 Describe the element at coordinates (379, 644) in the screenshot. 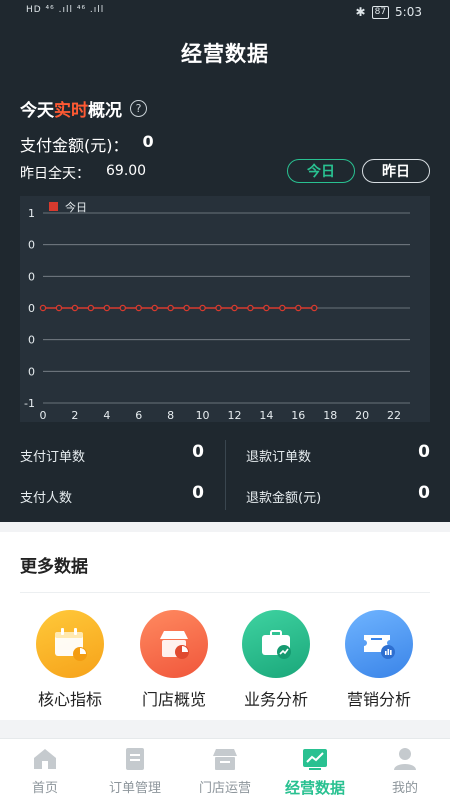

I see `ticket-chart-icon` at that location.